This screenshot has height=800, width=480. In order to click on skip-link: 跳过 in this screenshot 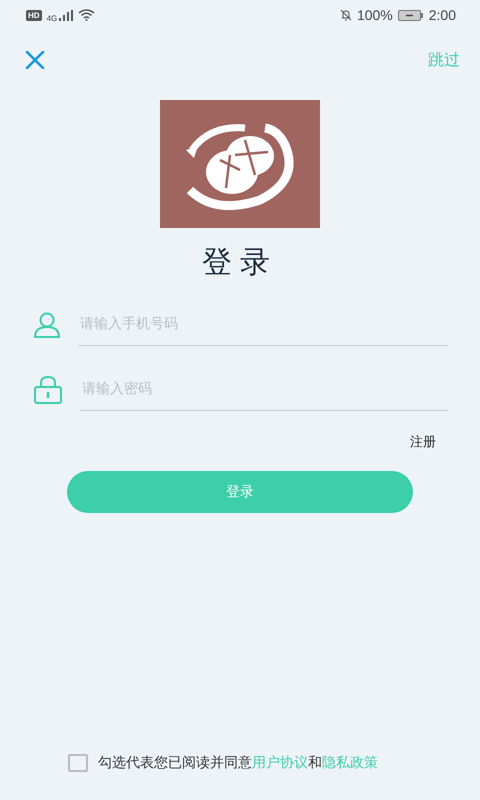, I will do `click(444, 60)`.